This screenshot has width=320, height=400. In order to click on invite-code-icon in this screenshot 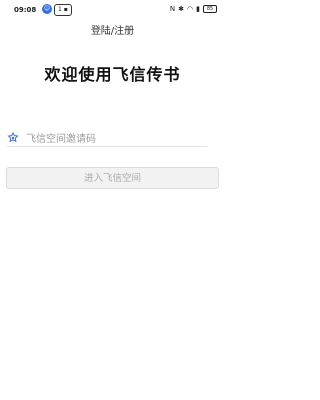, I will do `click(13, 137)`.